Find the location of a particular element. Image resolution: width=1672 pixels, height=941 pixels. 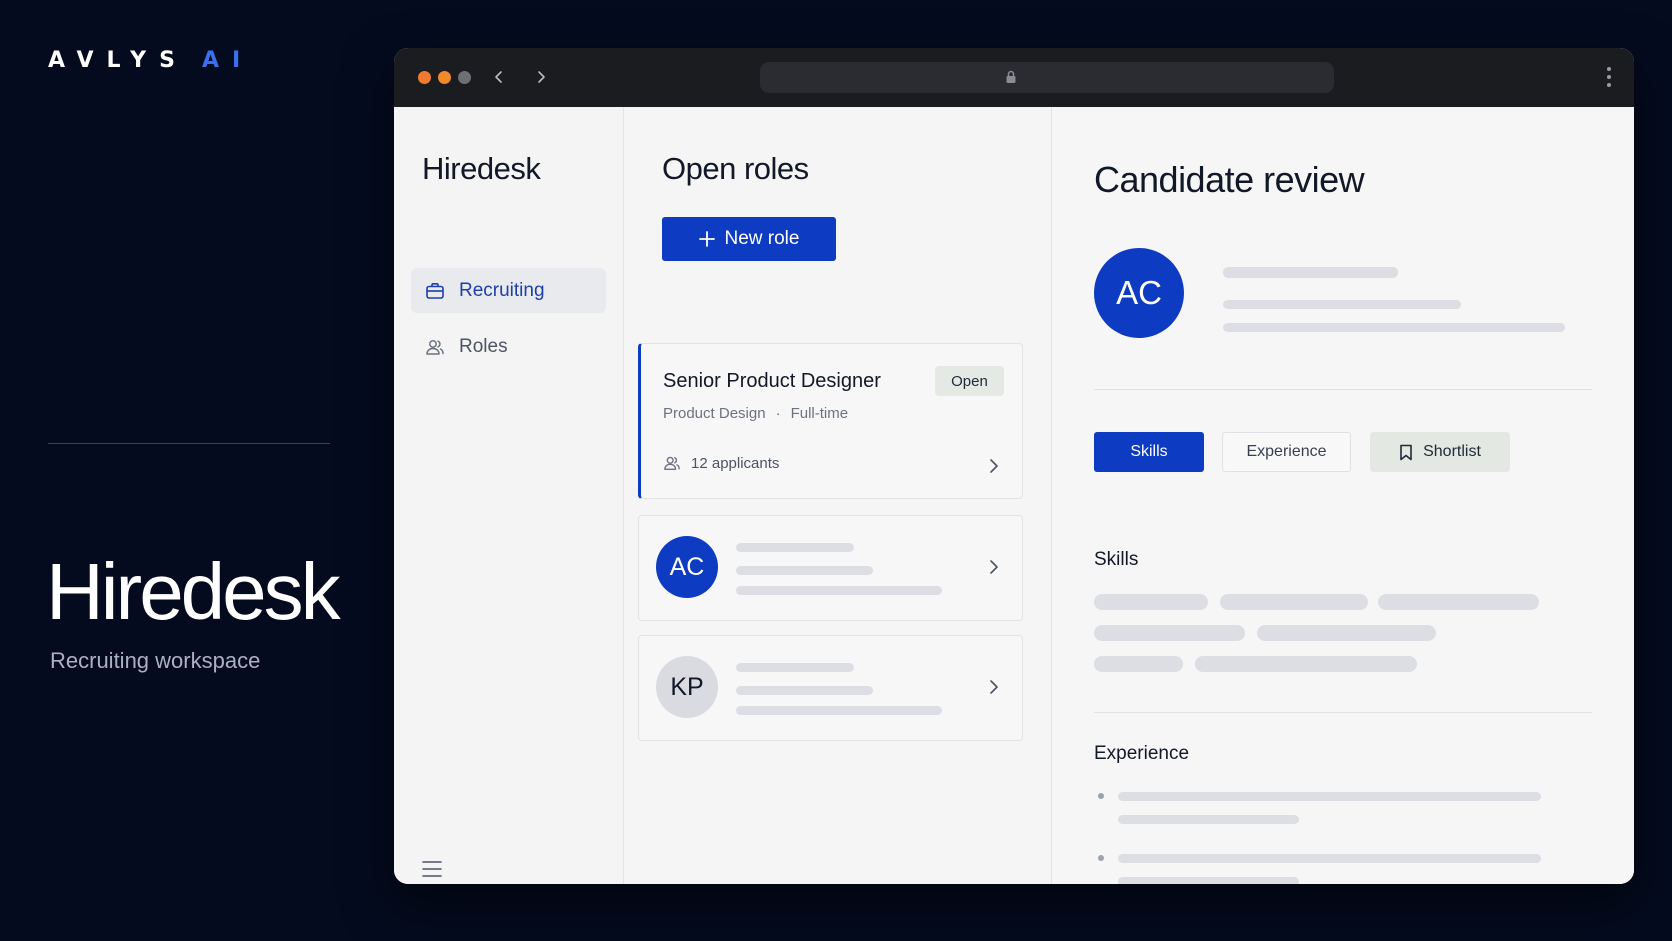

role-employment-type: Full-time is located at coordinates (819, 413).